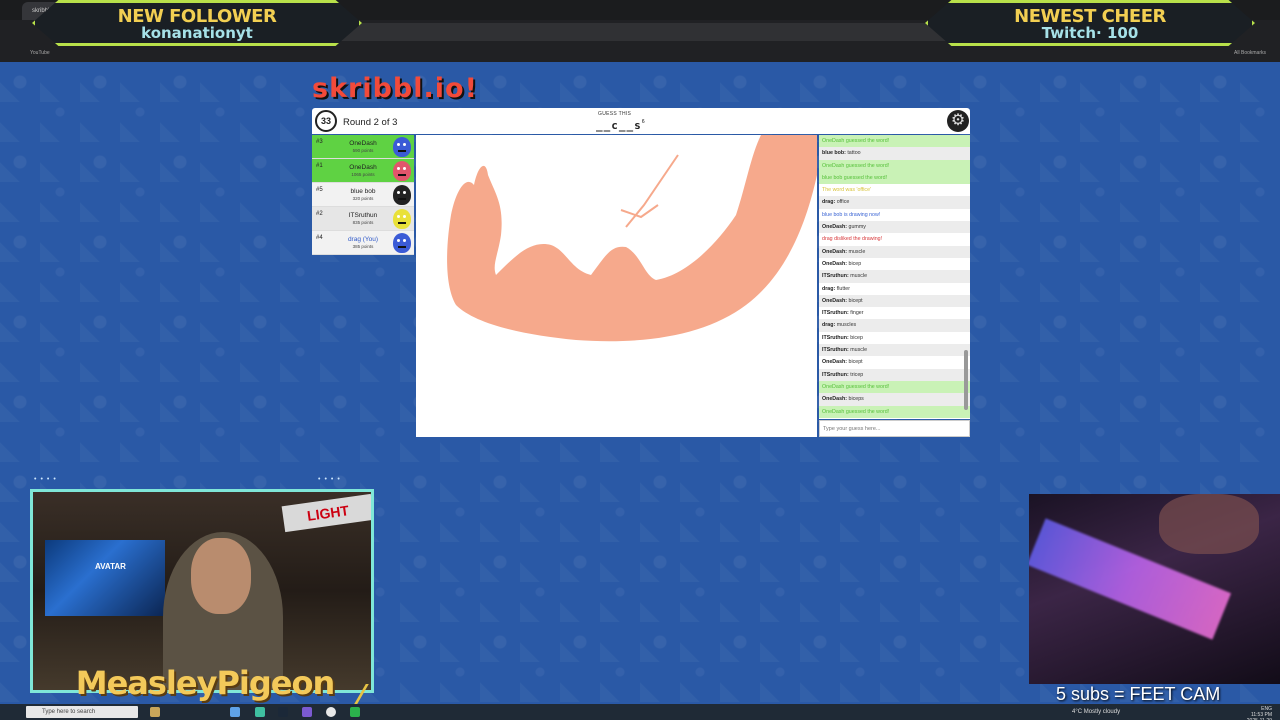 The height and width of the screenshot is (720, 1280). What do you see at coordinates (894, 178) in the screenshot?
I see `chat-message: blue bob guessed the word!` at bounding box center [894, 178].